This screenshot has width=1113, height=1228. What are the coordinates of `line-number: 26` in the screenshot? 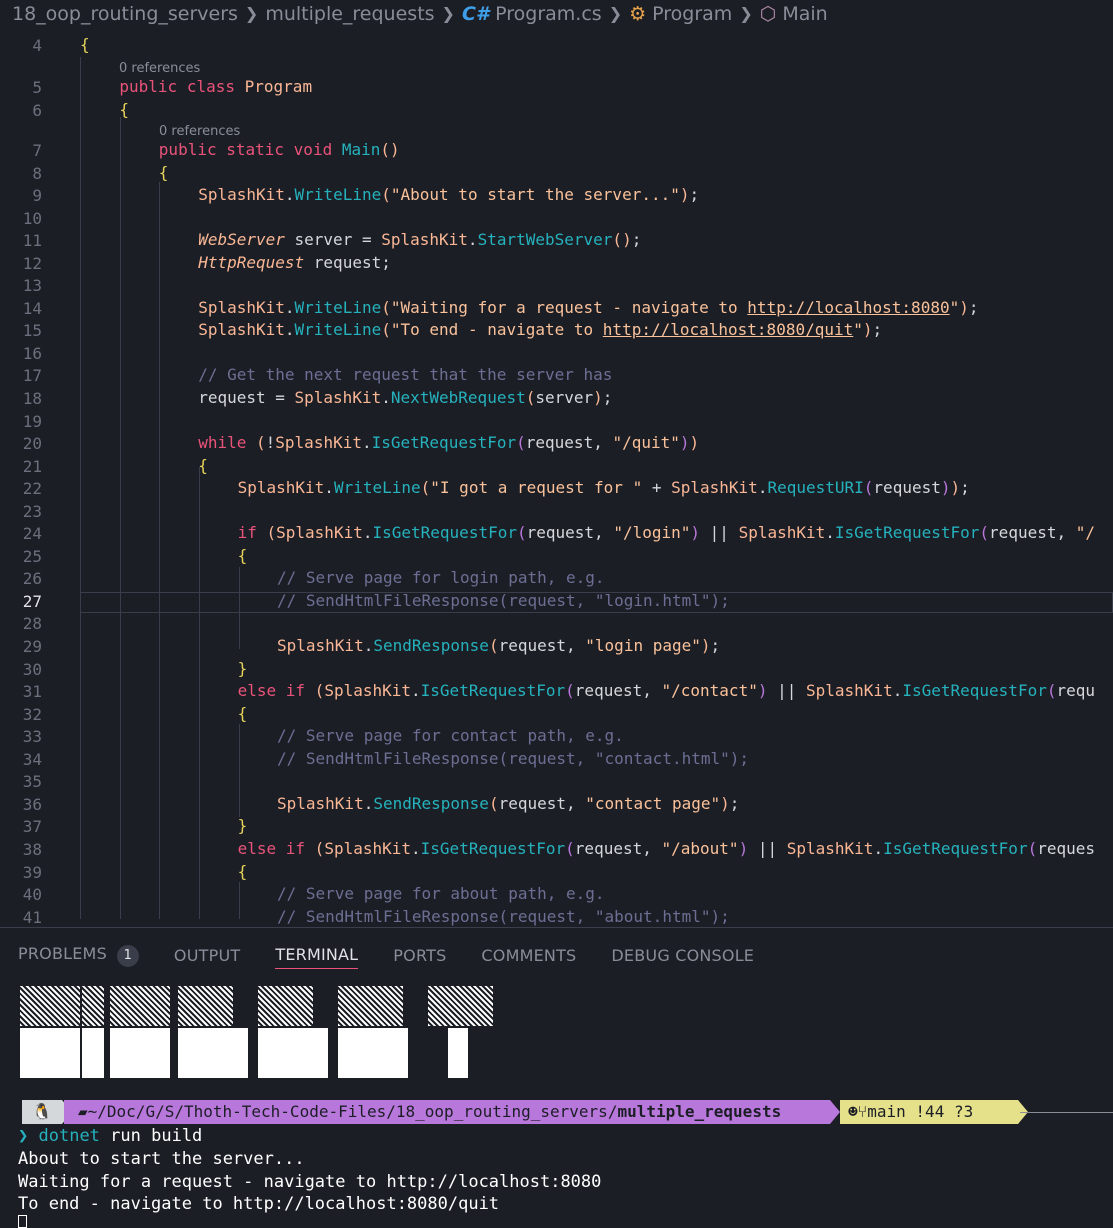 It's located at (32, 579).